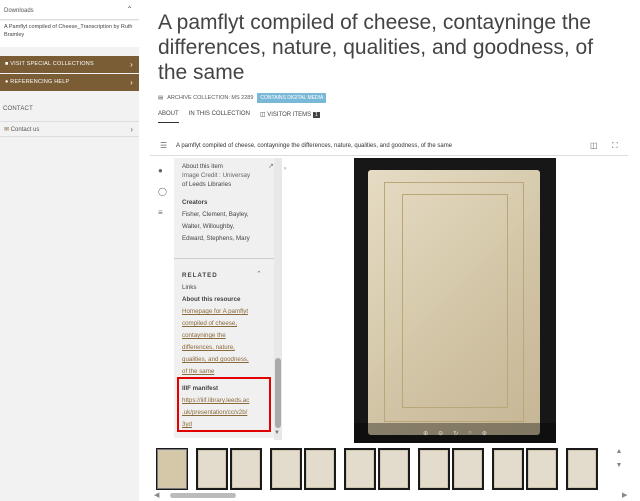 This screenshot has width=640, height=501. I want to click on downloads-label: Downloads, so click(19, 11).